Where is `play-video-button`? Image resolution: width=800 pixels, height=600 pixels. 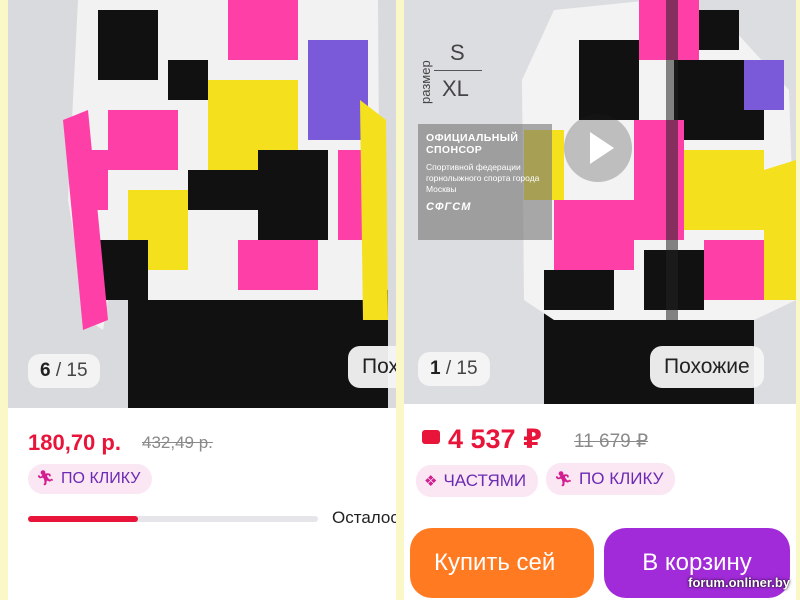
play-video-button is located at coordinates (598, 148).